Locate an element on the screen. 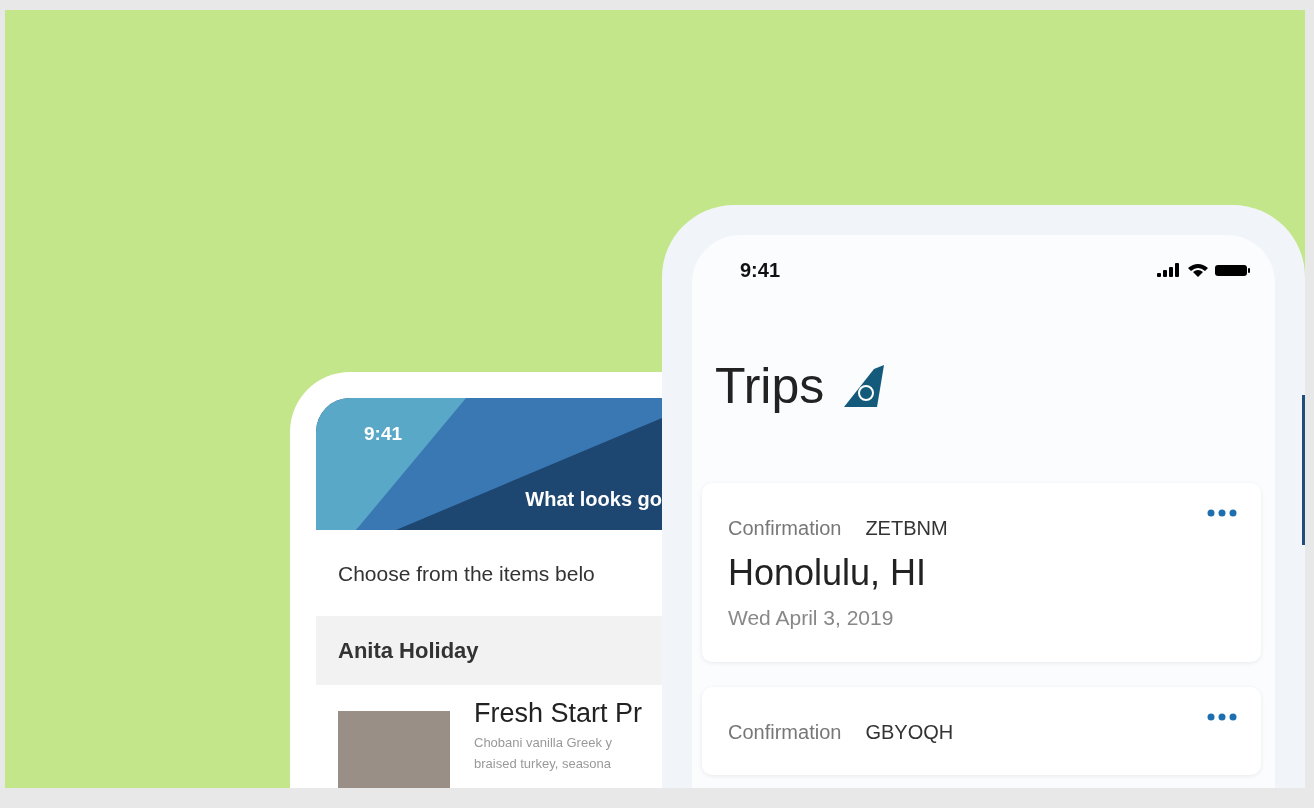 This screenshot has height=808, width=1314. header-title: What looks go is located at coordinates (593, 499).